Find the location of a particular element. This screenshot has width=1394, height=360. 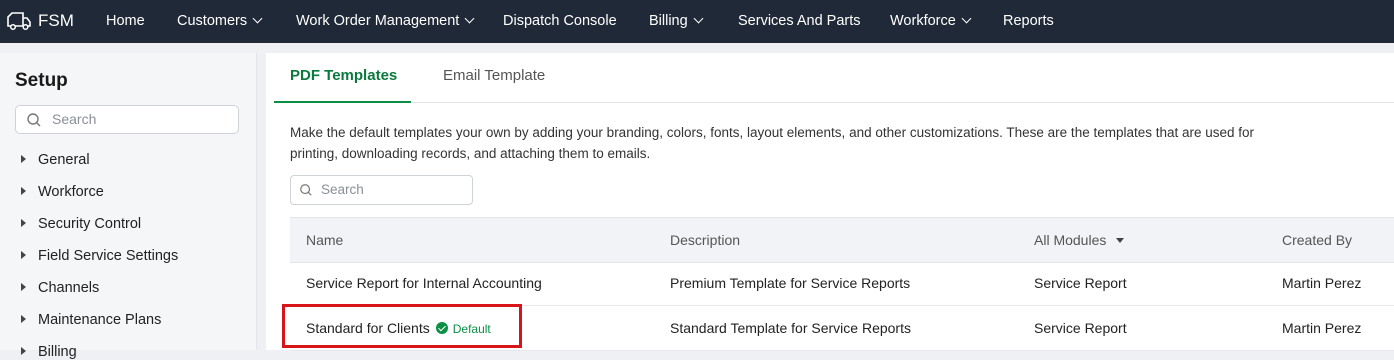

sidebar-item-label: Field Service Settings is located at coordinates (108, 256).